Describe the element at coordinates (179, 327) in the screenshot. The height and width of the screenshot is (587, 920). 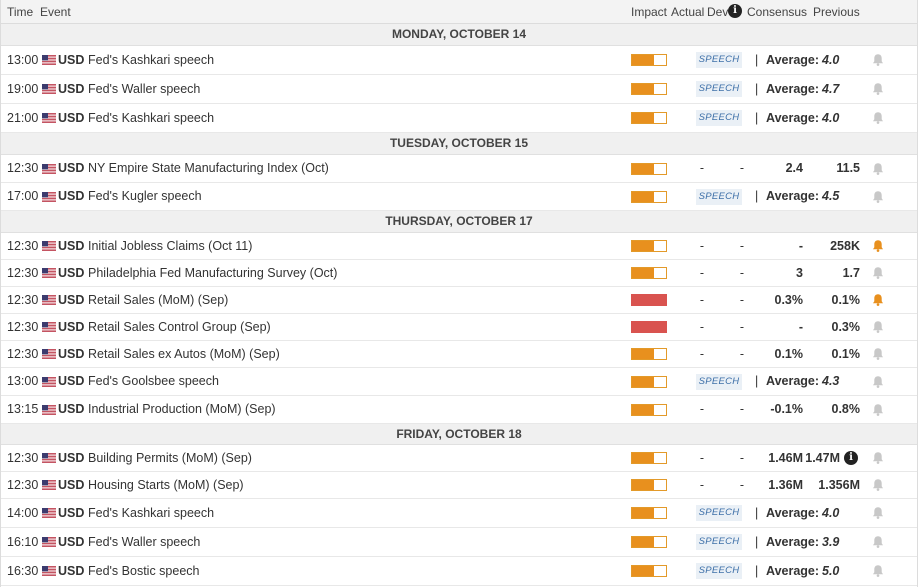
I see `event-name: Retail Sales Control Group (Sep)` at that location.